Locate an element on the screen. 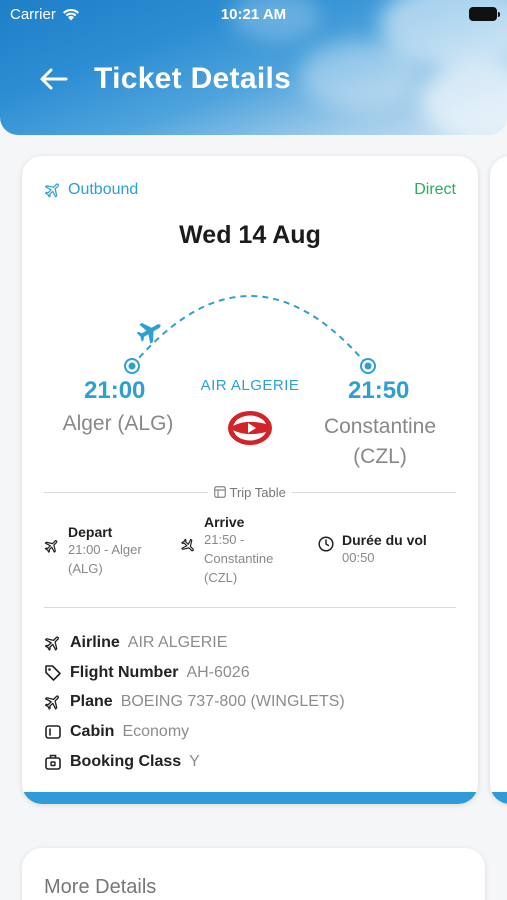 This screenshot has width=507, height=900. trip-table-label: Trip Table is located at coordinates (257, 492).